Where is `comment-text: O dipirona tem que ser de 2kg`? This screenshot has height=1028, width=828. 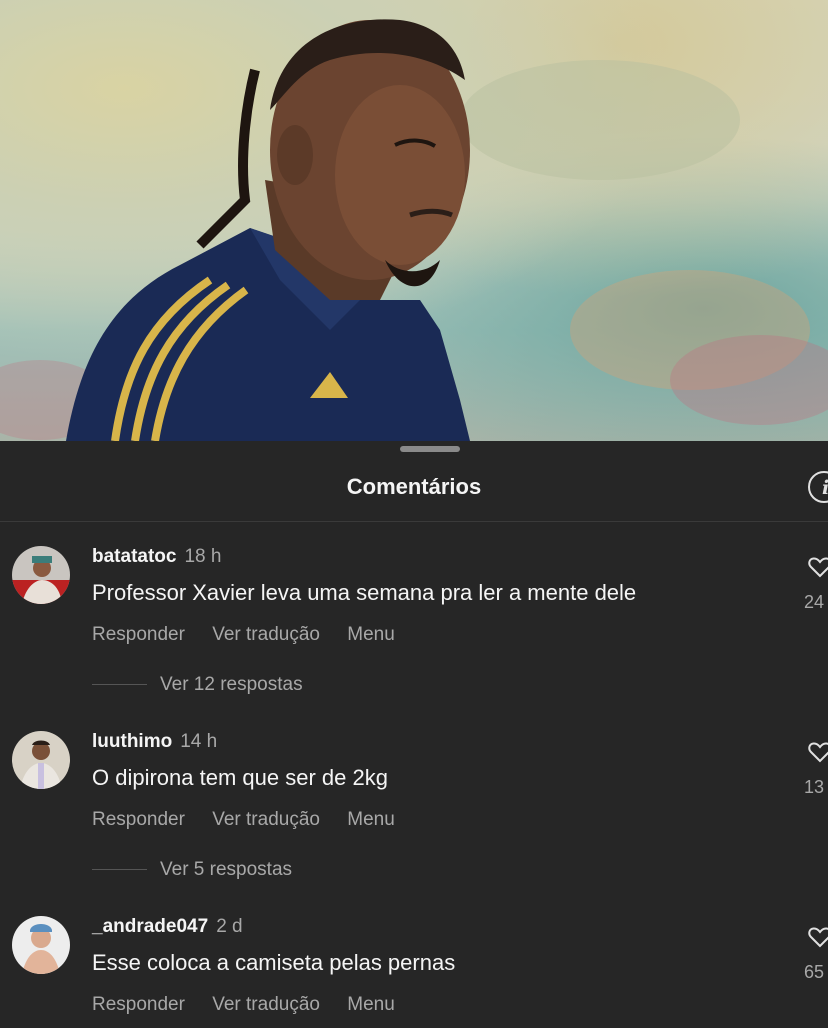
comment-text: O dipirona tem que ser de 2kg is located at coordinates (240, 777).